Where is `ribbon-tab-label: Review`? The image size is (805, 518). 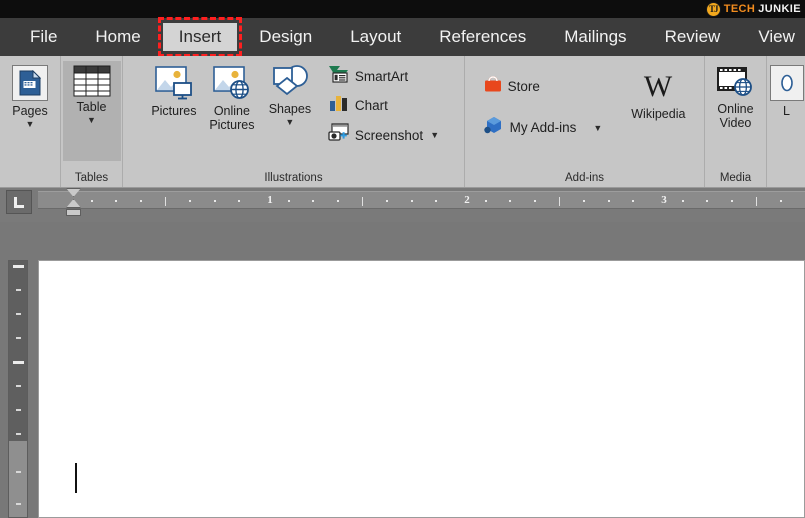
ribbon-tab-label: Review is located at coordinates (692, 36).